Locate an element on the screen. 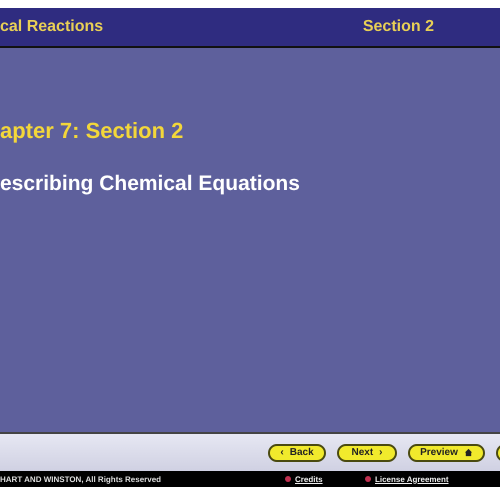 This screenshot has height=500, width=500. slide-subtitle: escribing Chemical Equations is located at coordinates (150, 184).